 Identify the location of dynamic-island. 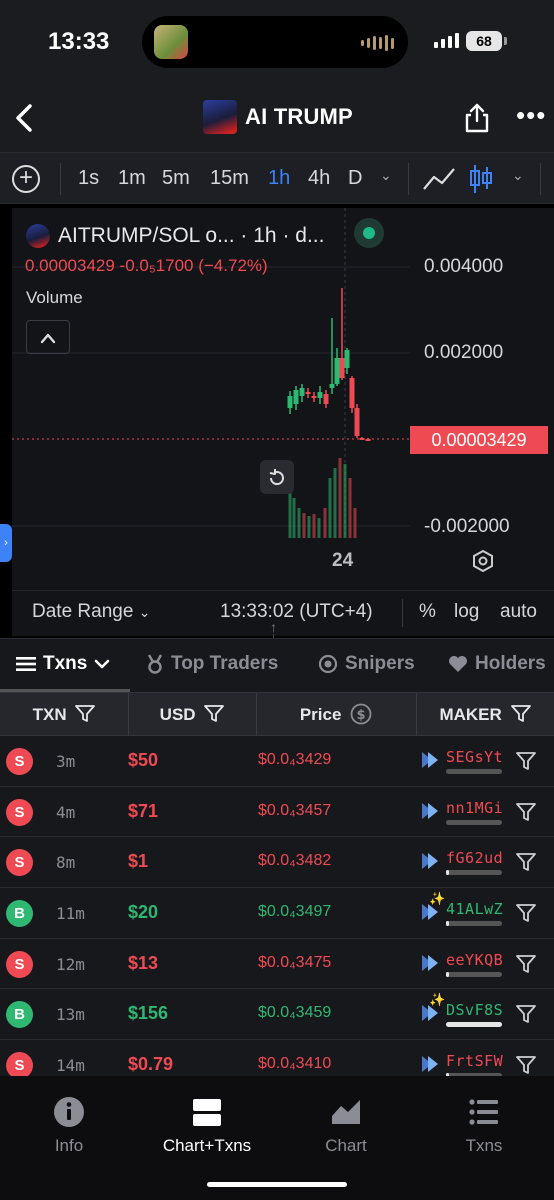
(275, 42).